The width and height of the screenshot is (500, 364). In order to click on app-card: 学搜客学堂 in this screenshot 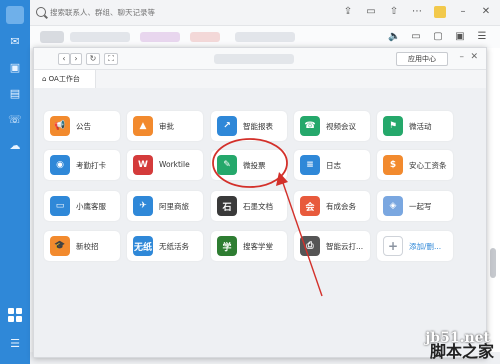, I will do `click(249, 246)`.